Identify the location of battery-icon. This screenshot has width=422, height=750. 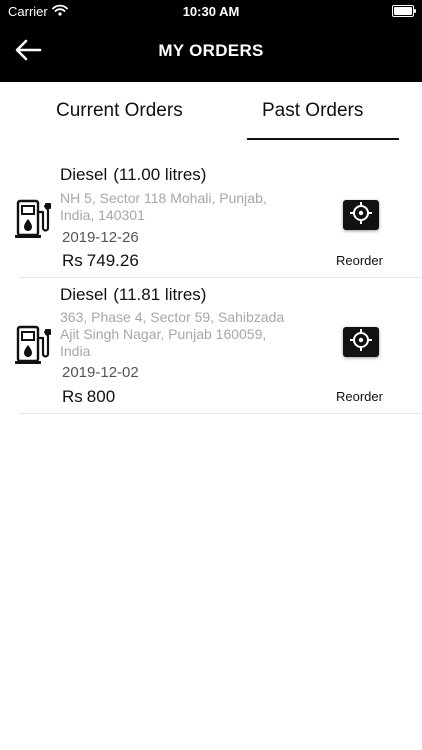
(404, 11).